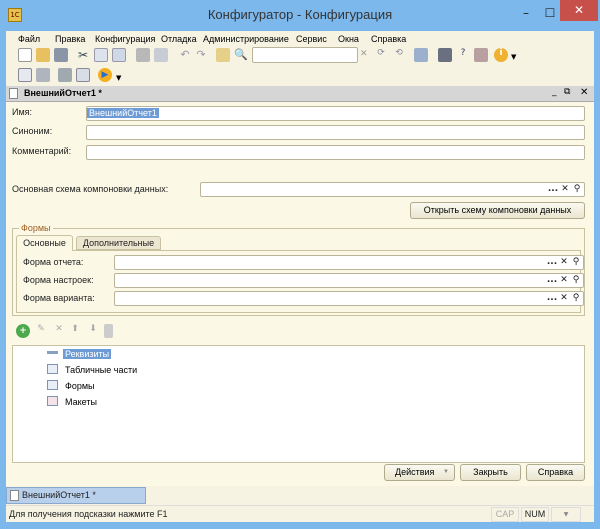 This screenshot has width=600, height=529. What do you see at coordinates (311, 39) in the screenshot?
I see `menu-service: Сервис` at bounding box center [311, 39].